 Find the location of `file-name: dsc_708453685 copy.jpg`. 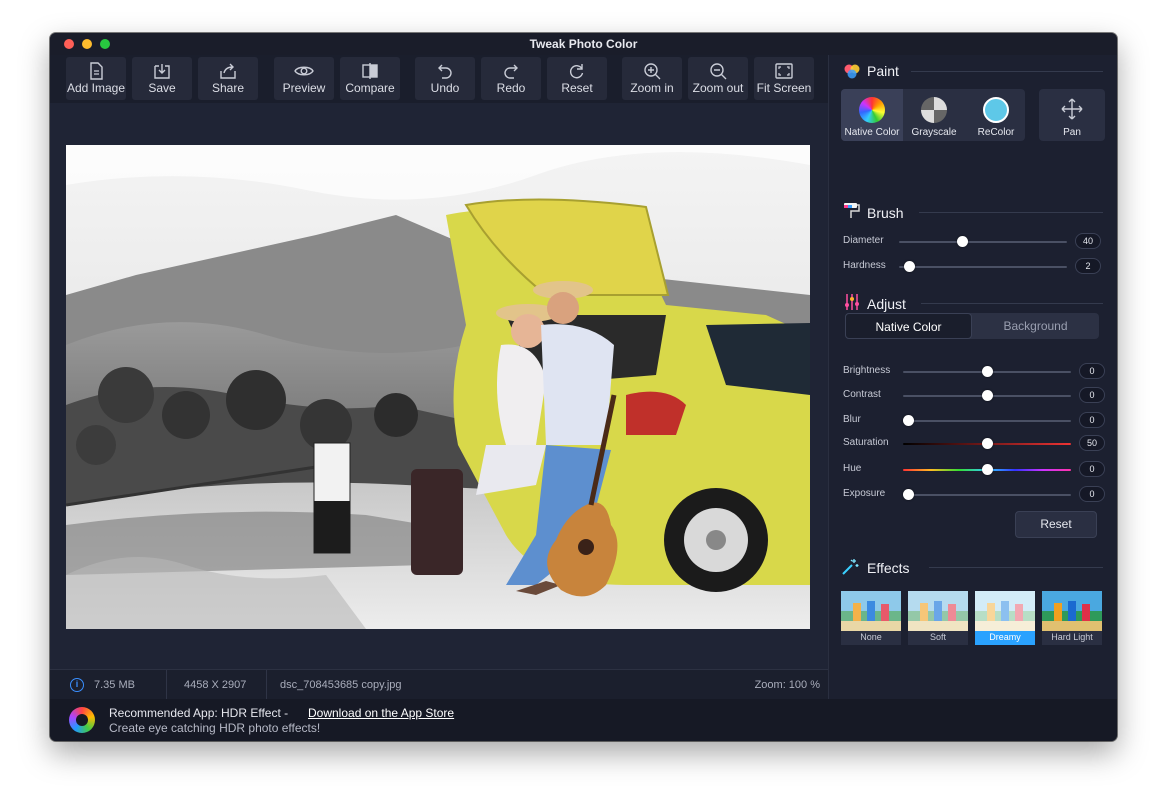

file-name: dsc_708453685 copy.jpg is located at coordinates (341, 685).